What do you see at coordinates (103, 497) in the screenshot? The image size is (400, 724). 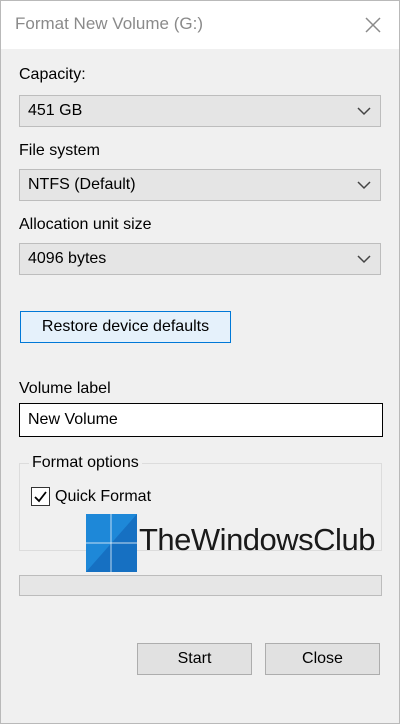 I see `quick-format-label: Quick Format` at bounding box center [103, 497].